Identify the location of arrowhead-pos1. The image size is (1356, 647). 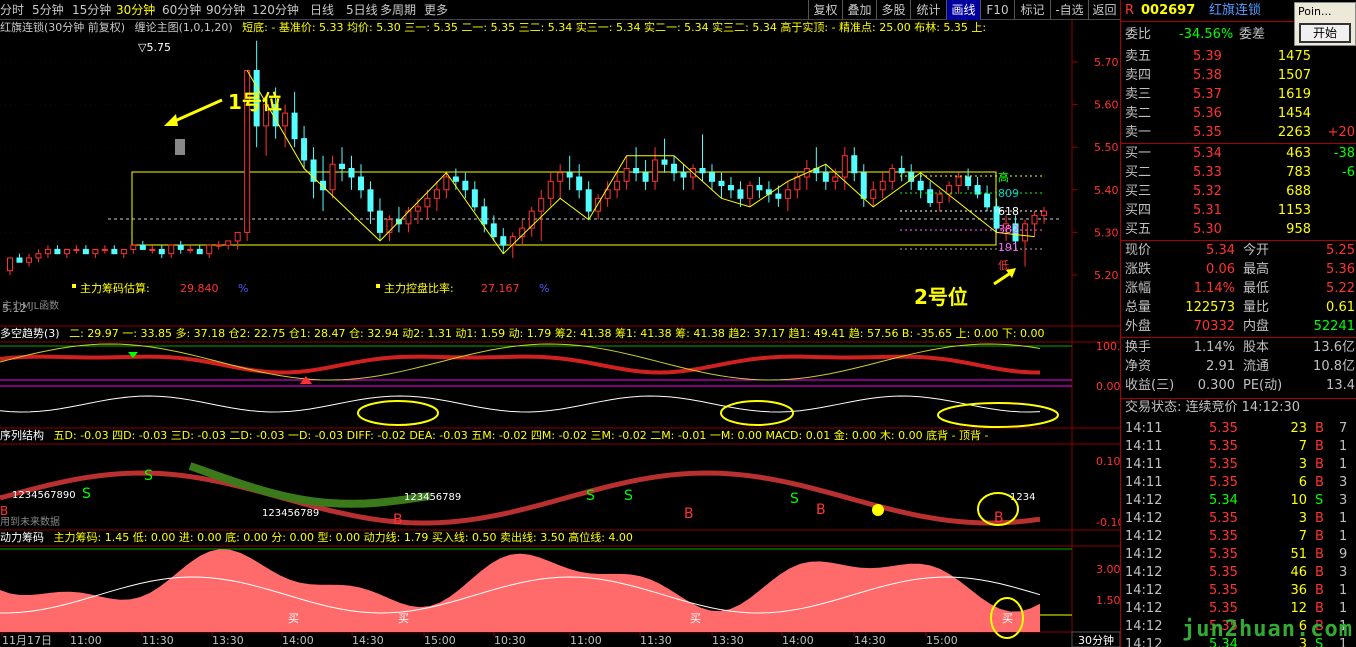
(171, 120).